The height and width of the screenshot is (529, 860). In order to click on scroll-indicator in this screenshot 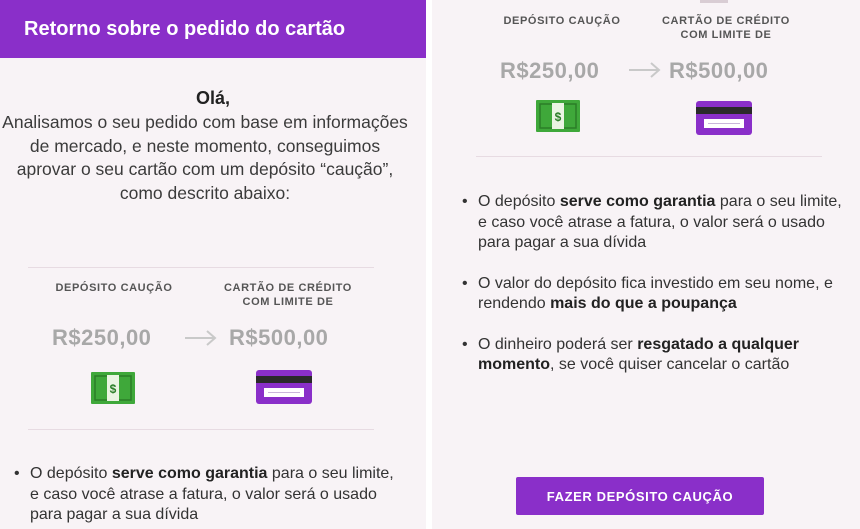, I will do `click(714, 1)`.